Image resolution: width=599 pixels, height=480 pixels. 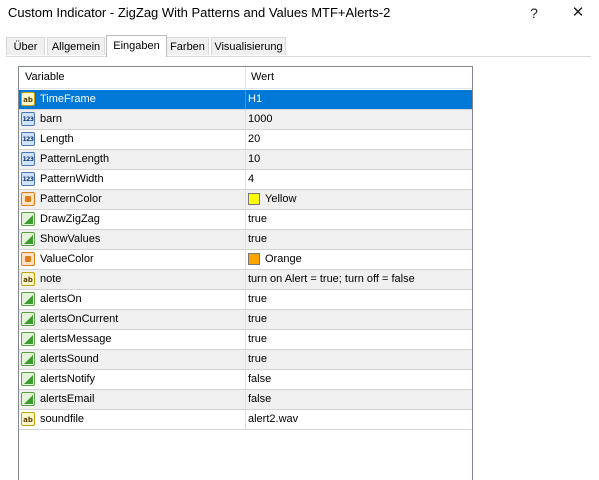 I want to click on table-row: alertsOnCurrent true, so click(x=245, y=320).